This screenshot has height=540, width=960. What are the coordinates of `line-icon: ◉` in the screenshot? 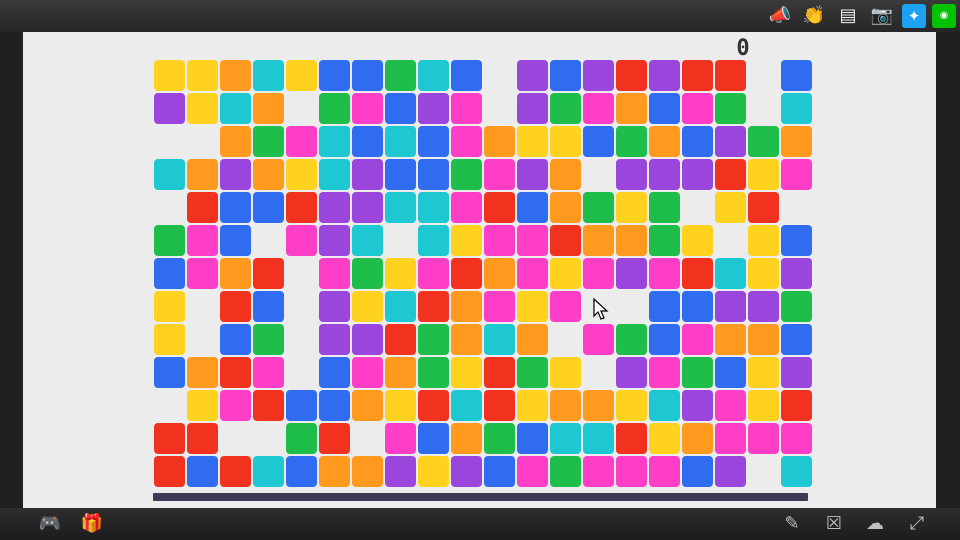 It's located at (944, 16).